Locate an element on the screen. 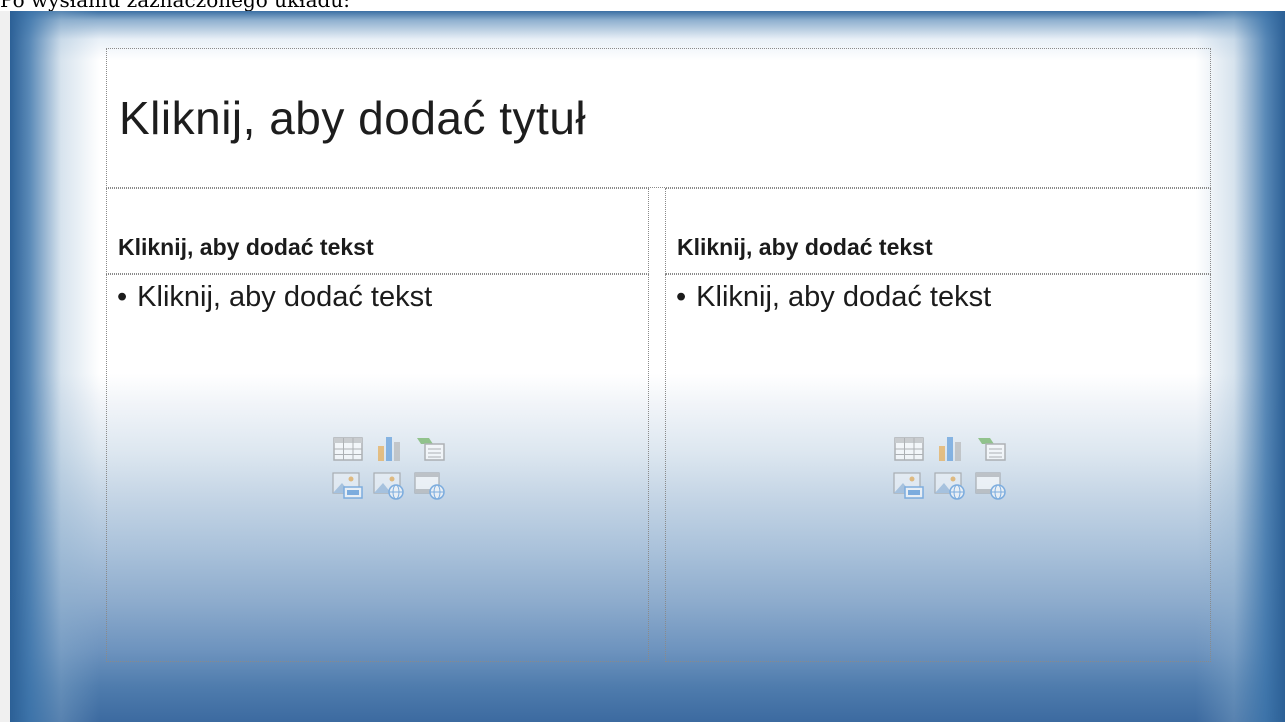  left-heading-text: Kliknij, aby dodać tekst is located at coordinates (246, 247).